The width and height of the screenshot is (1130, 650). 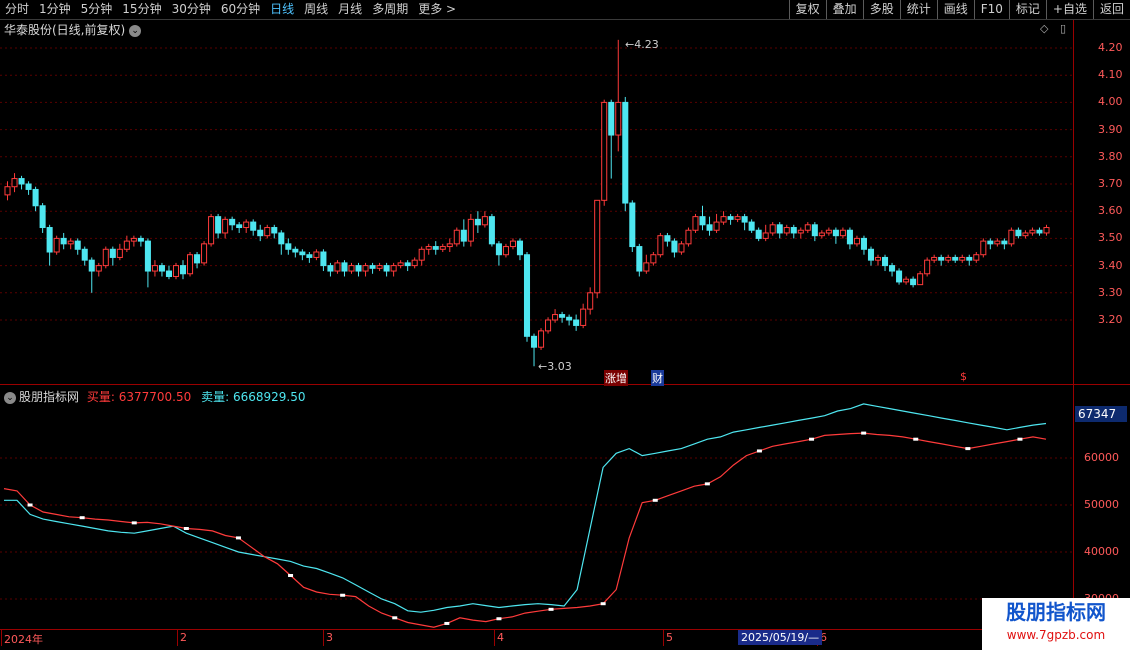 What do you see at coordinates (1101, 414) in the screenshot?
I see `current-value-box: 67347` at bounding box center [1101, 414].